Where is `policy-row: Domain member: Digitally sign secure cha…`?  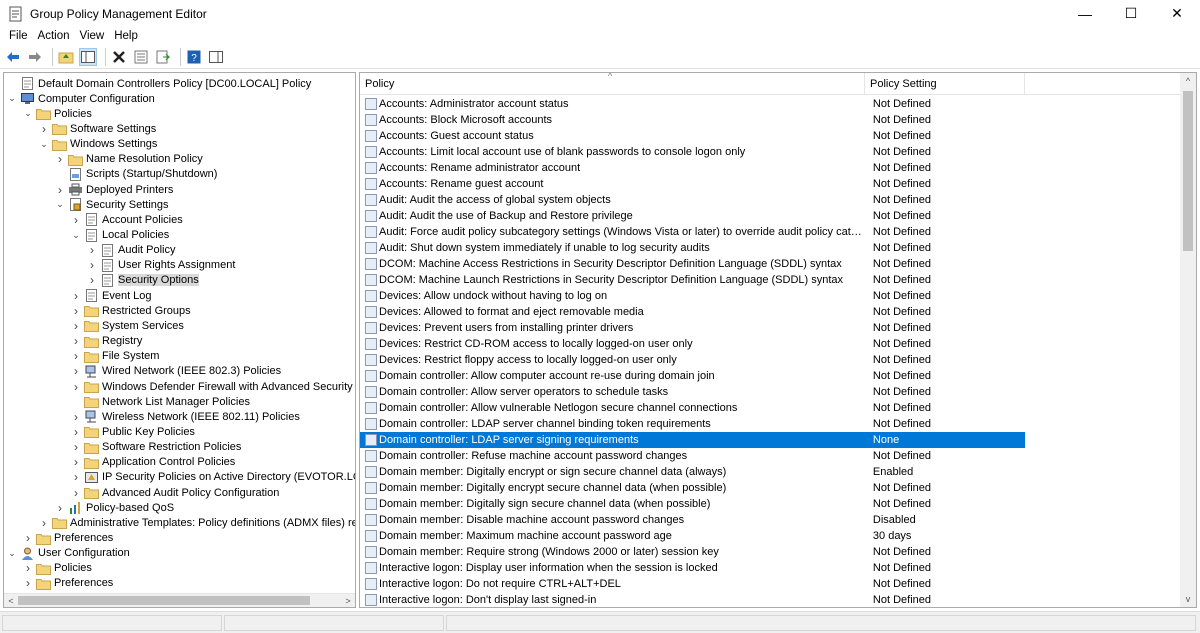 policy-row: Domain member: Digitally sign secure cha… is located at coordinates (692, 504).